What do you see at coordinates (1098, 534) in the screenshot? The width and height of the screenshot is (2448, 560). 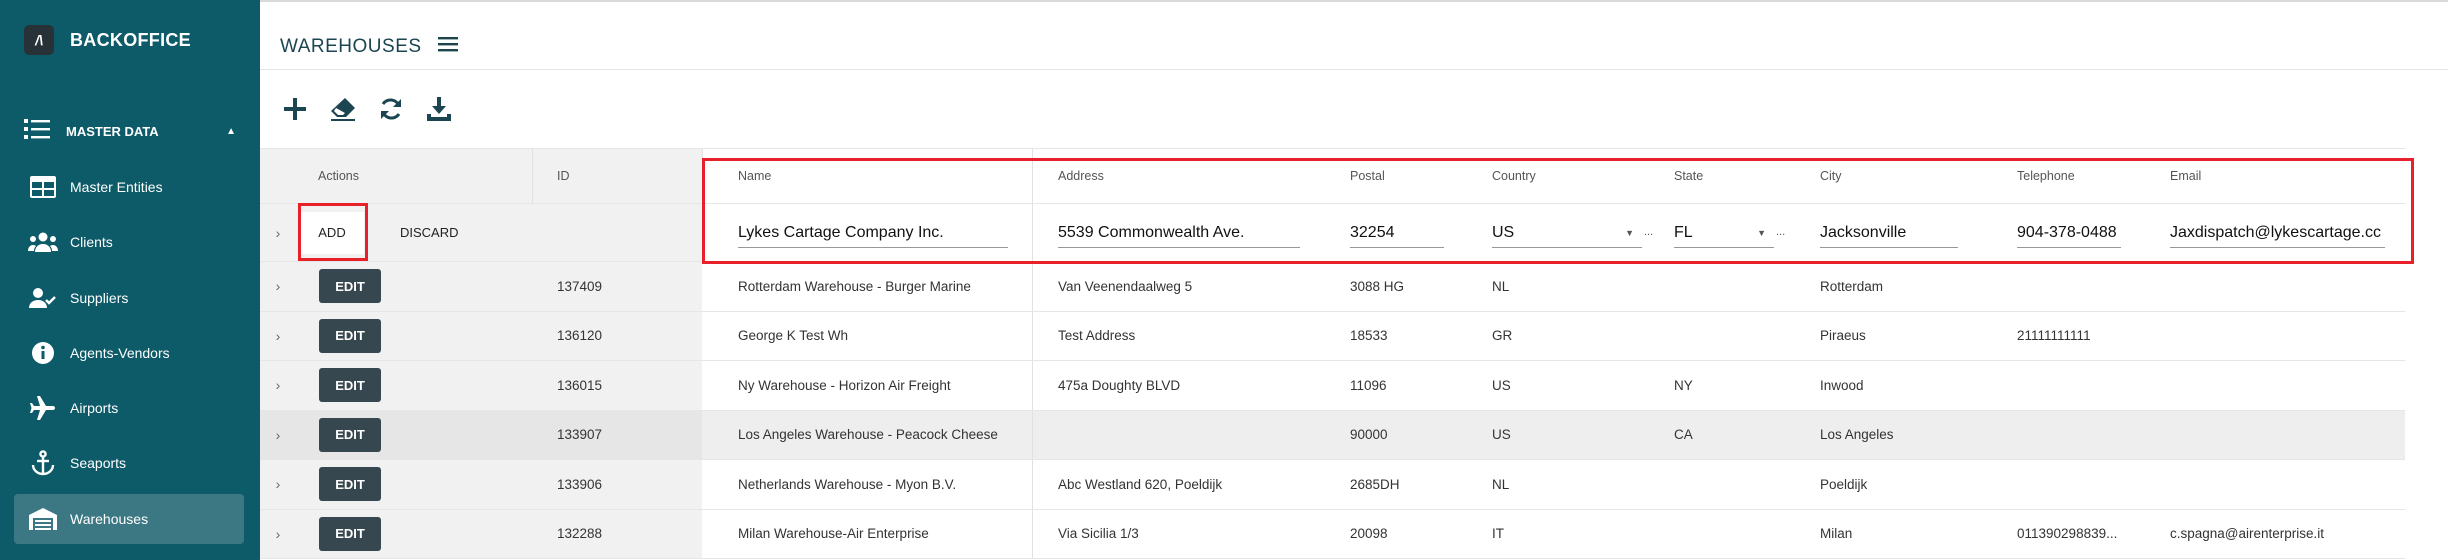 I see `cell-address: Via Sicilia 1/3` at bounding box center [1098, 534].